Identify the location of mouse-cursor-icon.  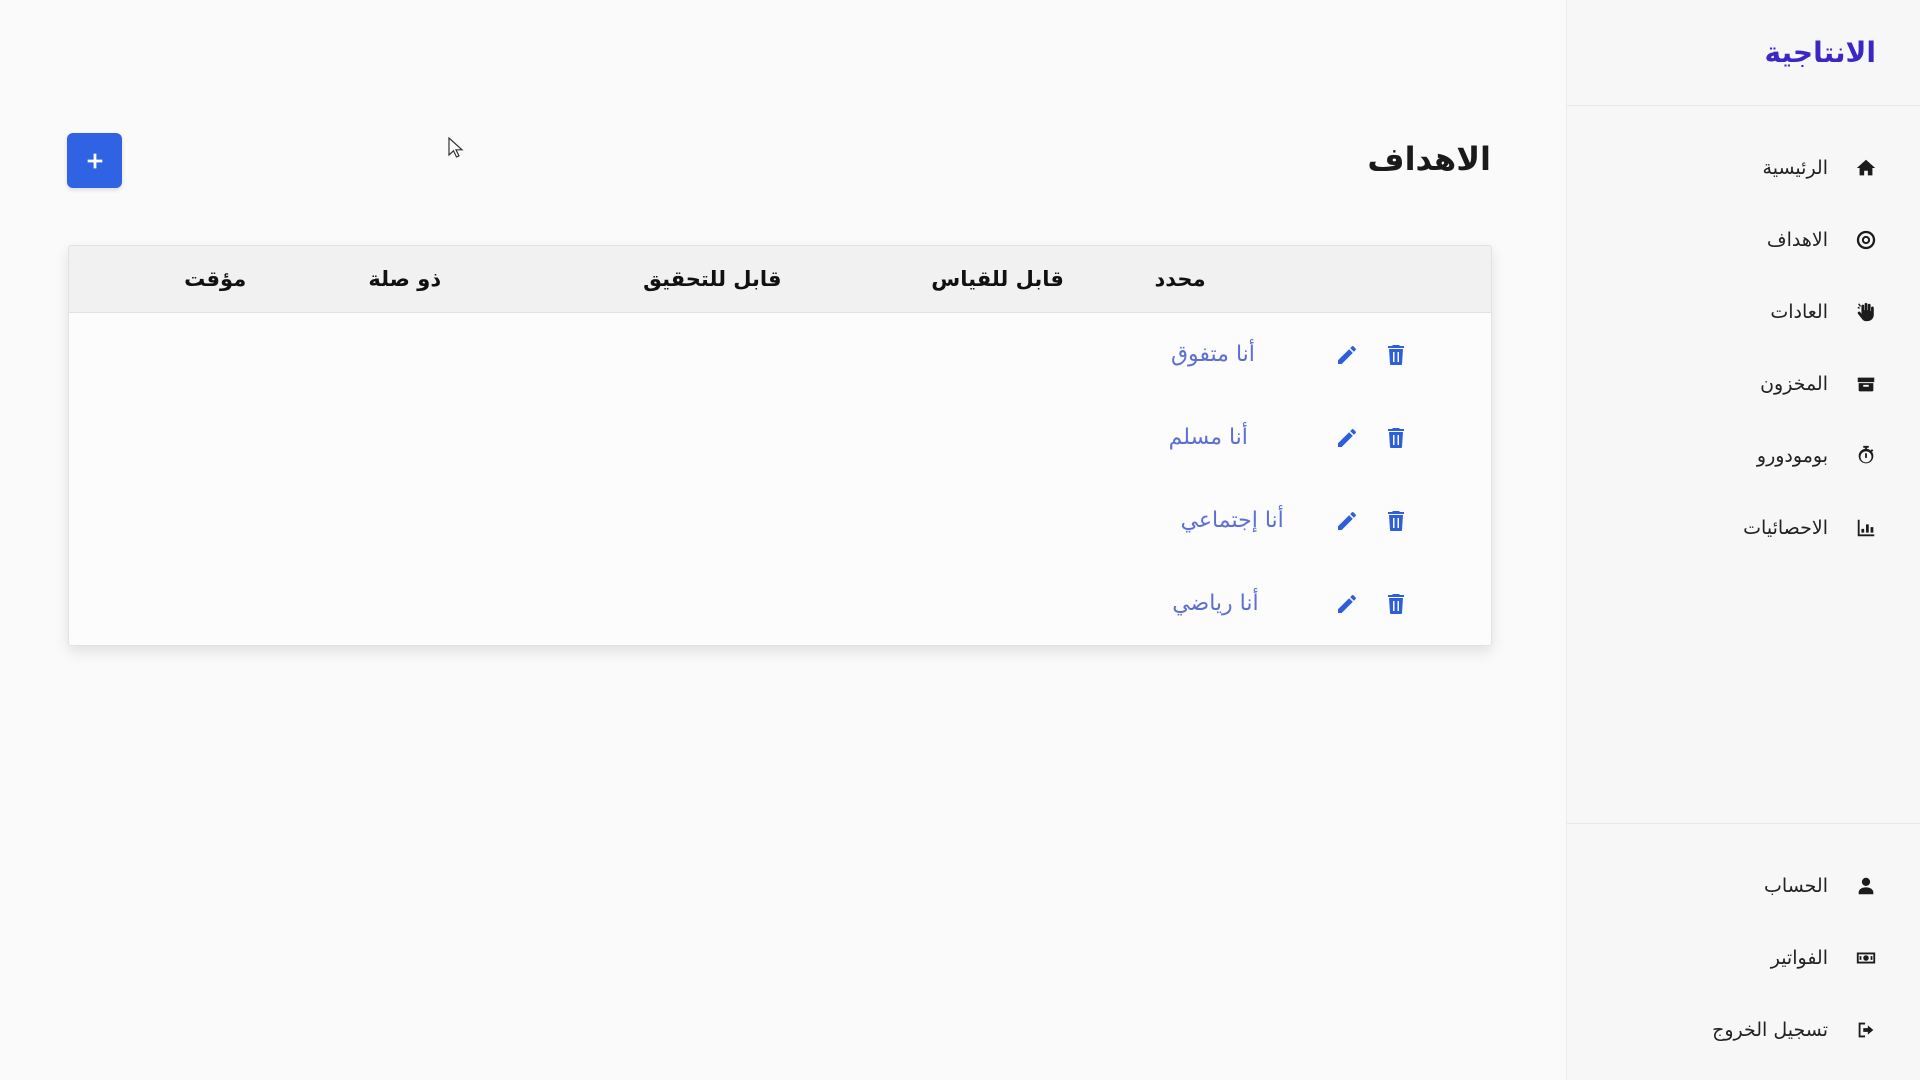
(456, 147).